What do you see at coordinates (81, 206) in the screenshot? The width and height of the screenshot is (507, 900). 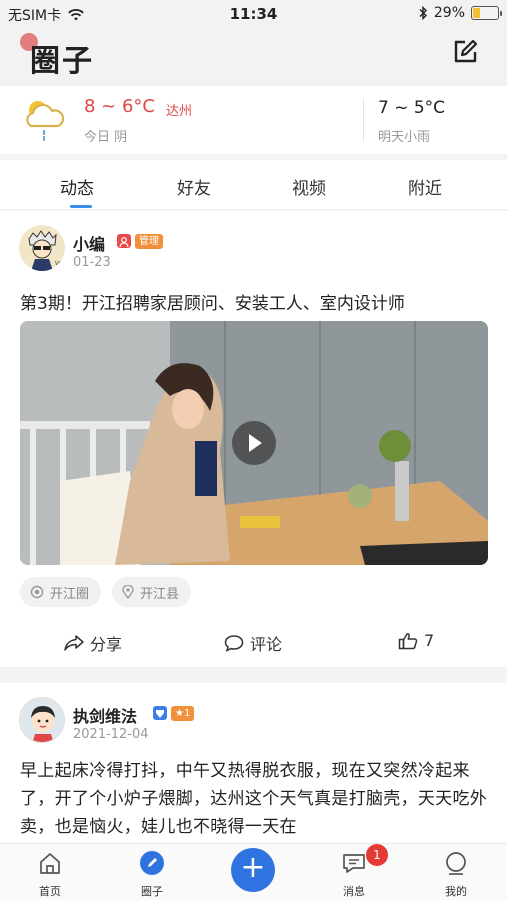 I see `tab-indicator` at bounding box center [81, 206].